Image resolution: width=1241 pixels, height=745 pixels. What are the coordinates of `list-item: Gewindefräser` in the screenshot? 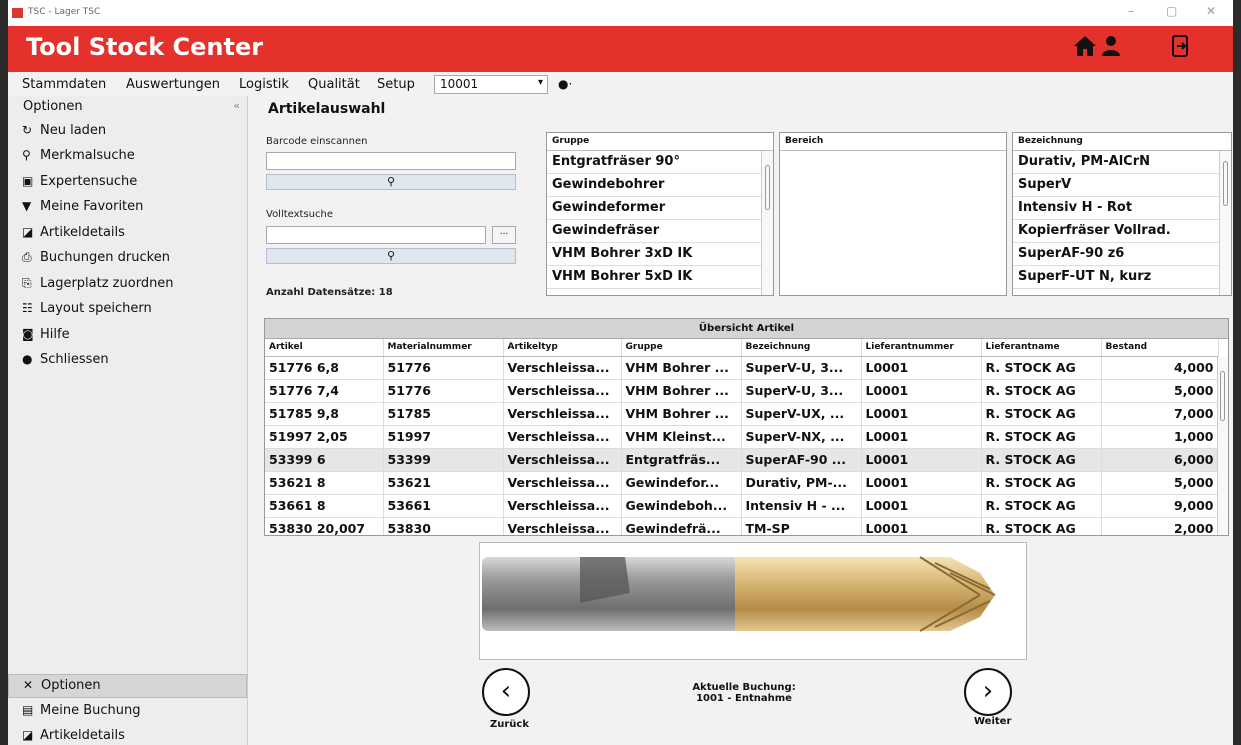 It's located at (660, 231).